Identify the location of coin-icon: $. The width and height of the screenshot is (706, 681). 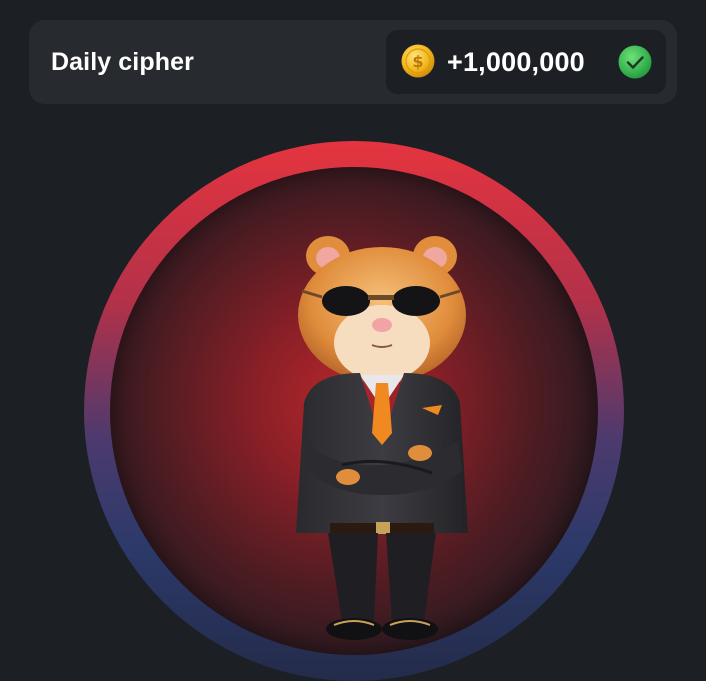
(418, 61).